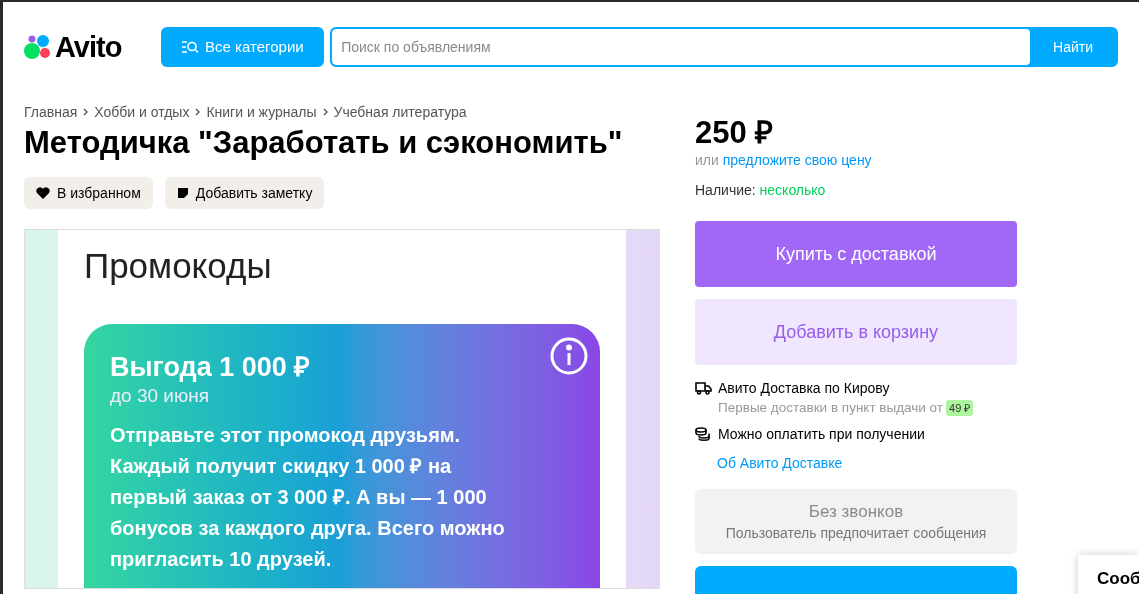  Describe the element at coordinates (400, 112) in the screenshot. I see `breadcrumb-link: Учебная литература` at that location.